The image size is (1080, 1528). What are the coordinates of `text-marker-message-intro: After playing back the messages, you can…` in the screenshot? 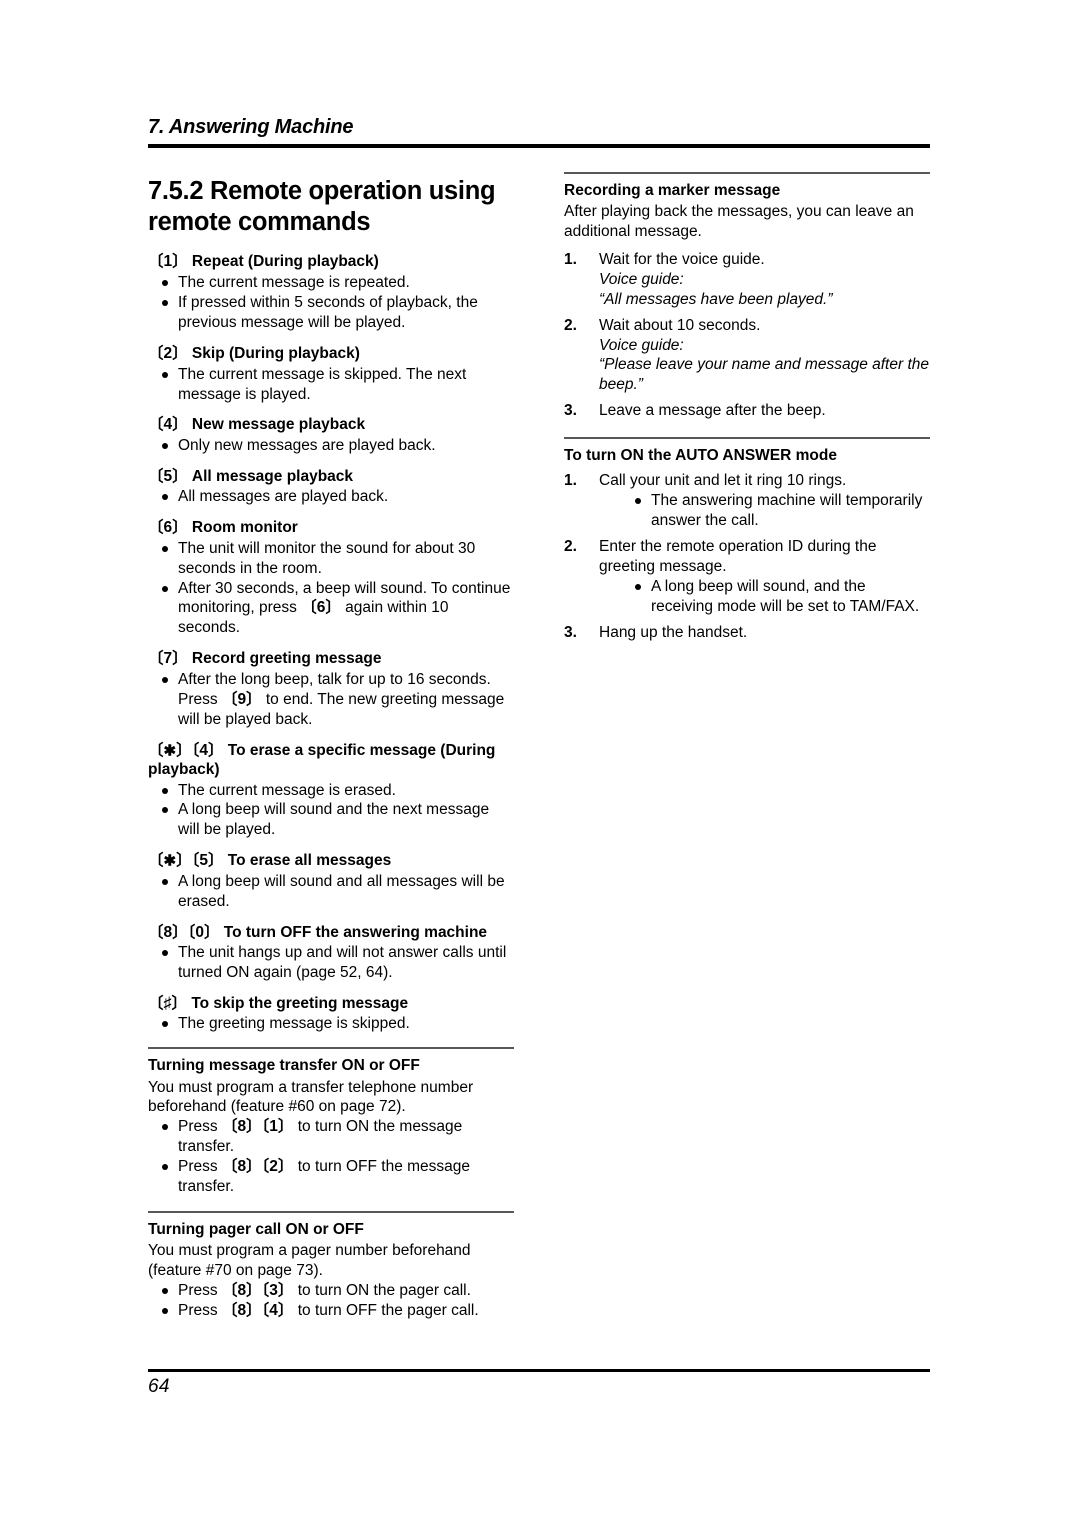 It's located at (739, 222).